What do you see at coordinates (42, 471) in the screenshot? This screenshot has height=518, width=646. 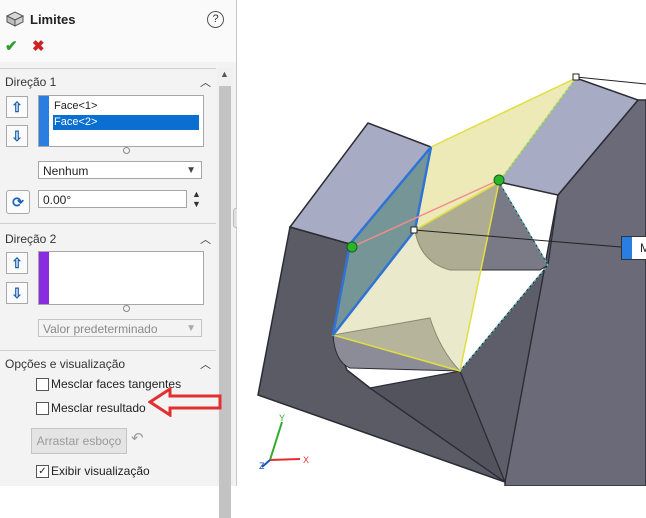 I see `show-preview-checkbox: ✓` at bounding box center [42, 471].